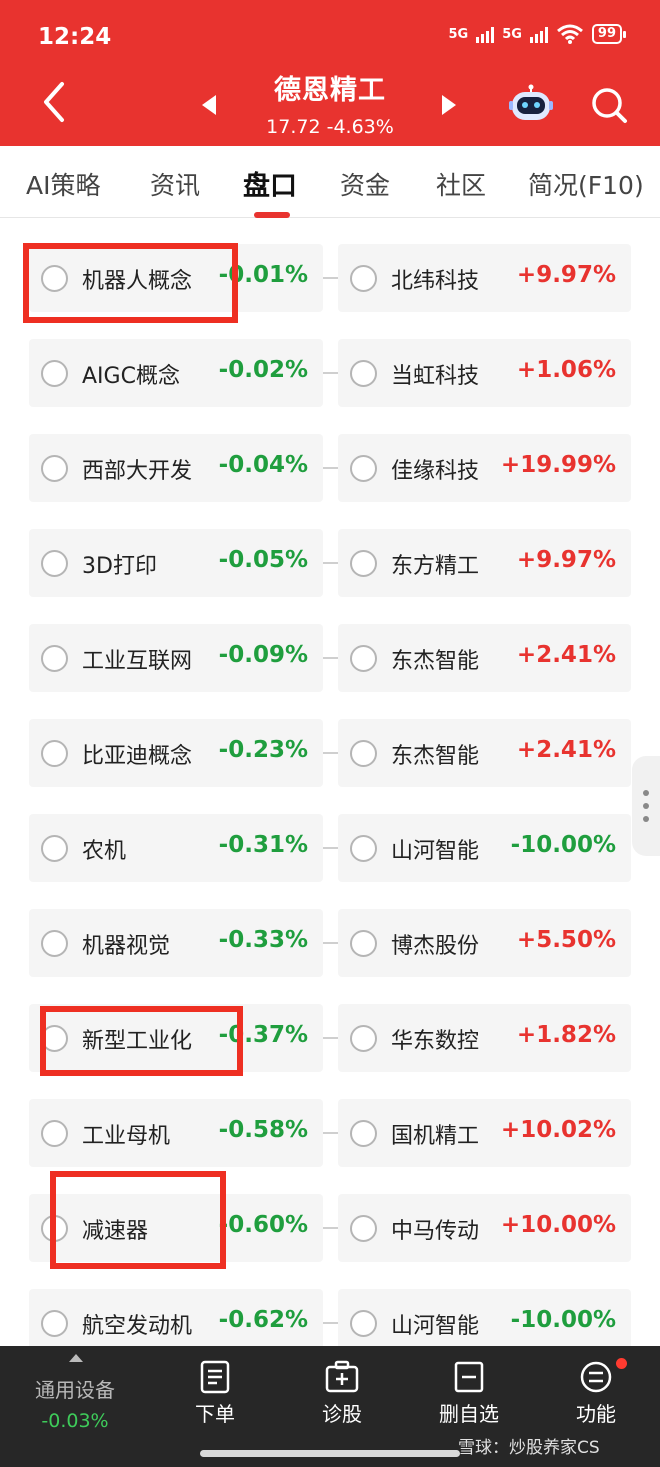  Describe the element at coordinates (330, 461) in the screenshot. I see `list-row: 西部大开发 -0.04% 佳缘科技 +19.99%` at that location.